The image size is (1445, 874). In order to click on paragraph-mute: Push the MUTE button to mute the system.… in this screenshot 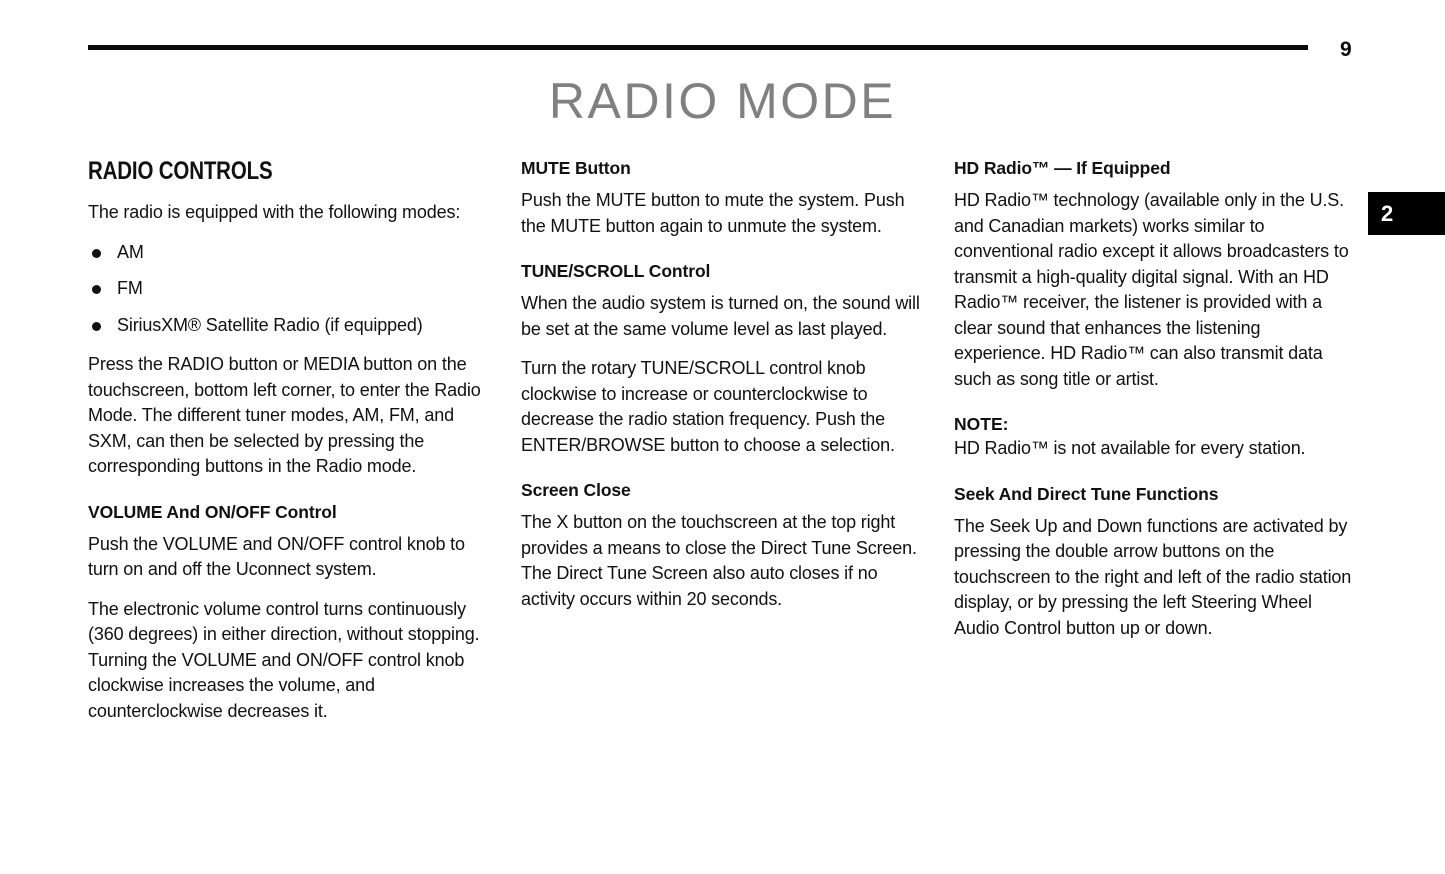, I will do `click(713, 213)`.